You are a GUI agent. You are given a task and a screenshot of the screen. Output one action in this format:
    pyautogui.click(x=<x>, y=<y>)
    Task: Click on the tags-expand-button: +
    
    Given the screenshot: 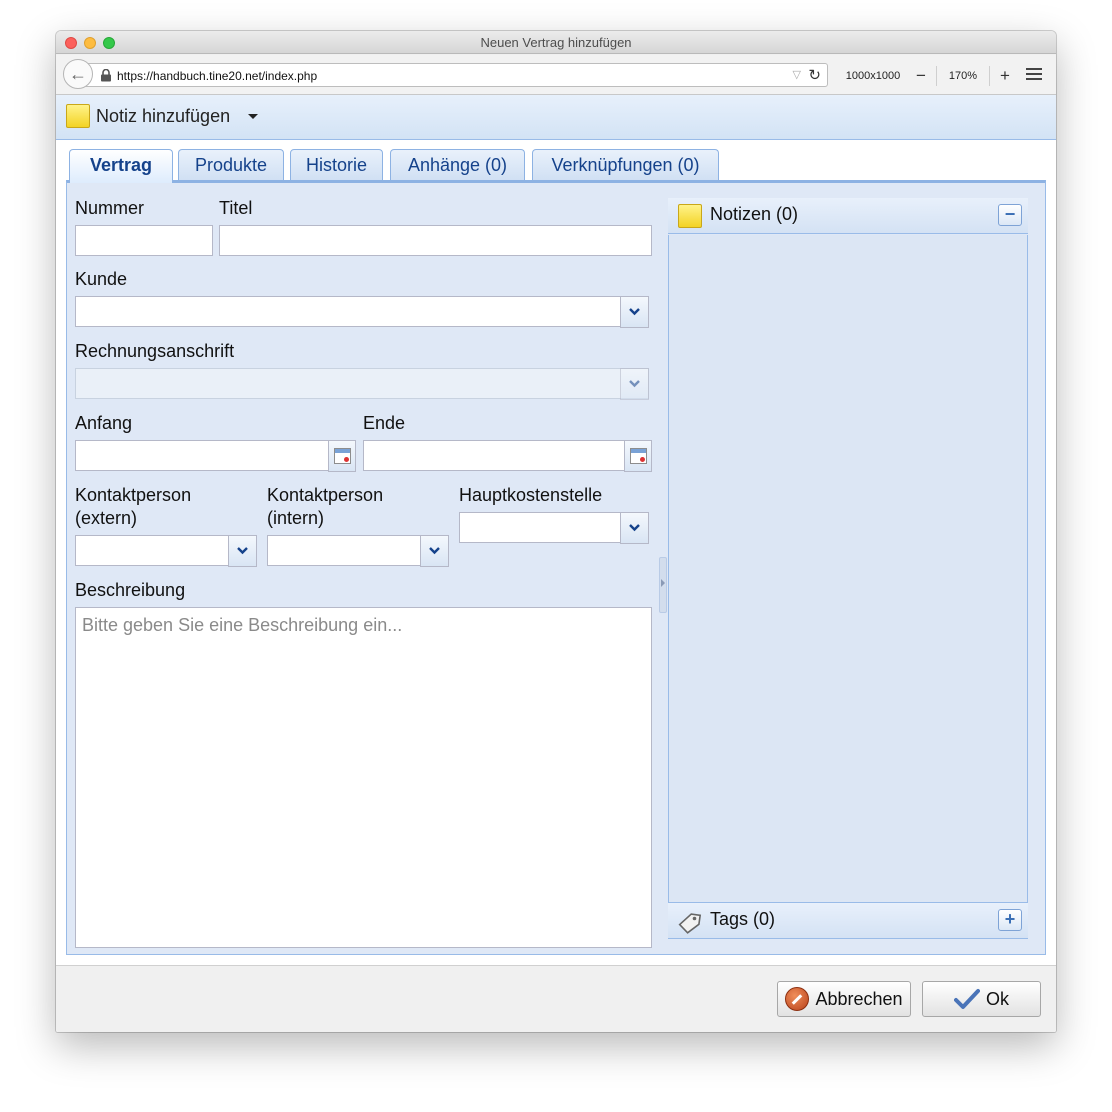 What is the action you would take?
    pyautogui.click(x=1010, y=920)
    